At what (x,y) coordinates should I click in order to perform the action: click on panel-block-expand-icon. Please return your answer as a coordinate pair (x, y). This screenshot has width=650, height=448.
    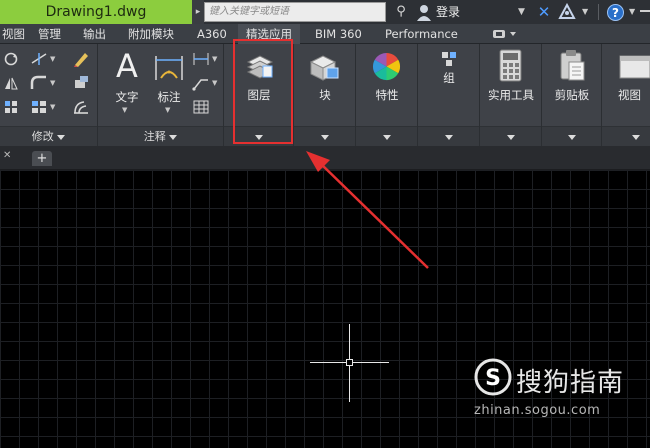
    Looking at the image, I should click on (324, 137).